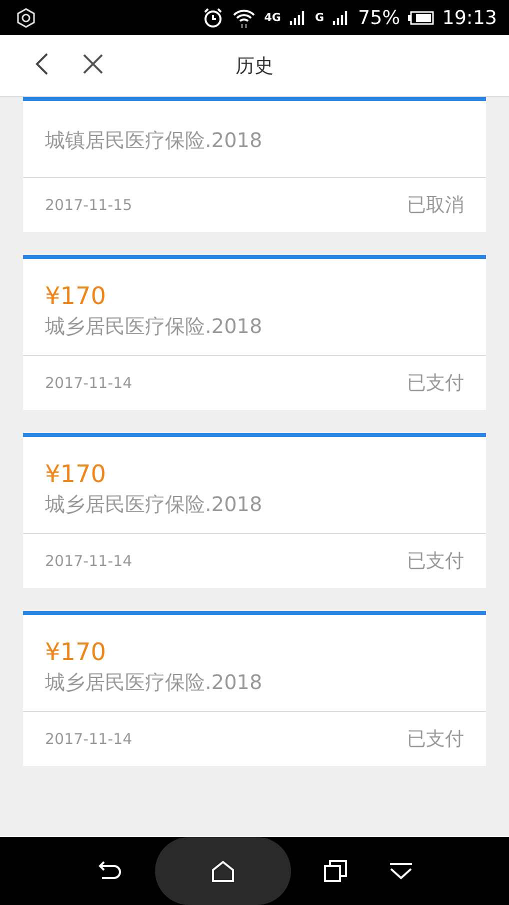 This screenshot has height=905, width=509. I want to click on home-icon, so click(222, 871).